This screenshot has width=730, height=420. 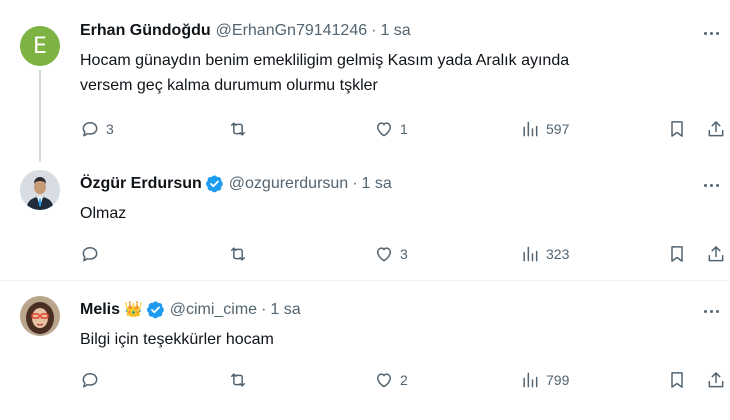 What do you see at coordinates (365, 254) in the screenshot?
I see `action-bar: 3 323` at bounding box center [365, 254].